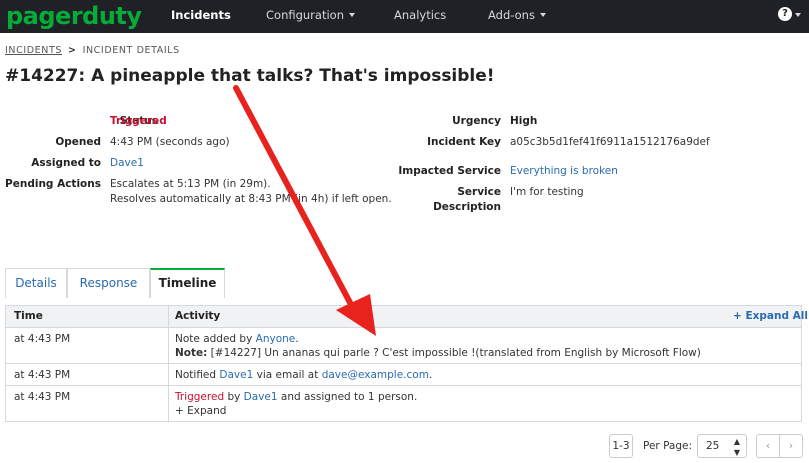 The width and height of the screenshot is (809, 463). Describe the element at coordinates (770, 316) in the screenshot. I see `expand-all-button: + Expand All` at that location.